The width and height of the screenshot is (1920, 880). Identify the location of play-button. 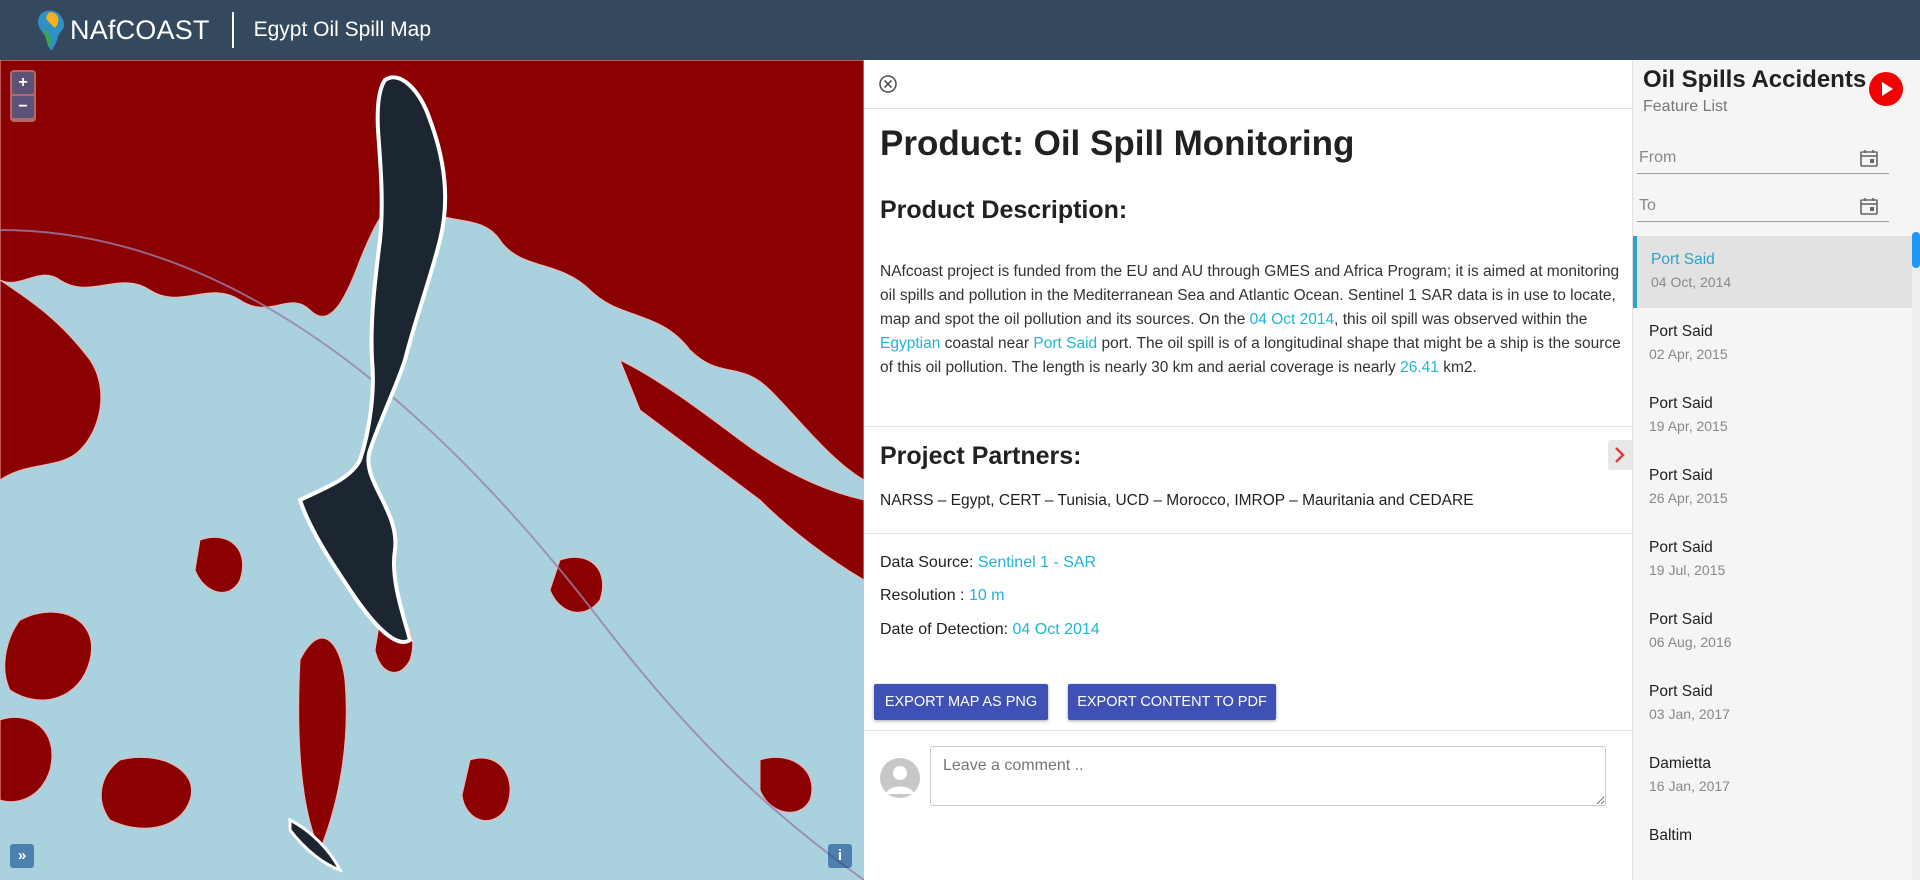
(1886, 89).